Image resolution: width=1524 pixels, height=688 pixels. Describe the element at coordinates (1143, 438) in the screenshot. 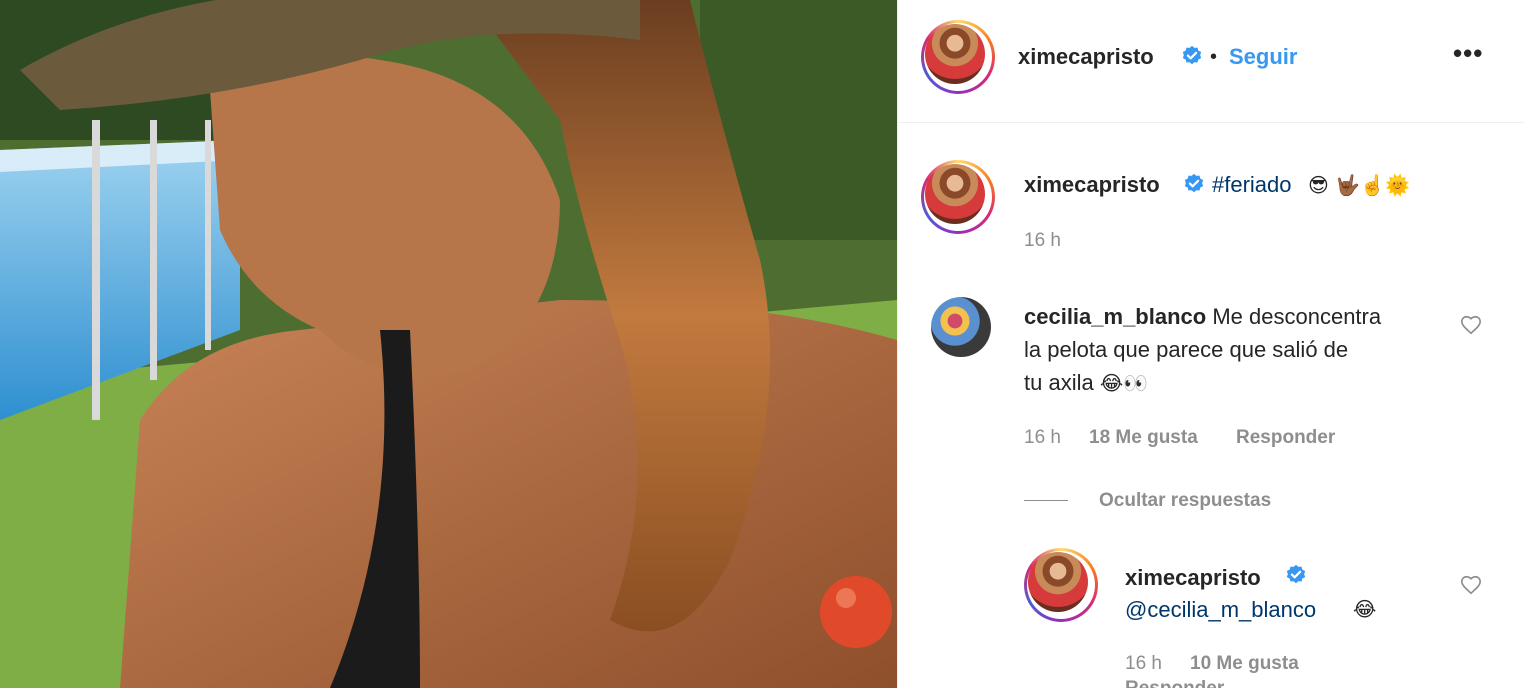

I see `comment-likes-count: 18 Me gusta` at that location.